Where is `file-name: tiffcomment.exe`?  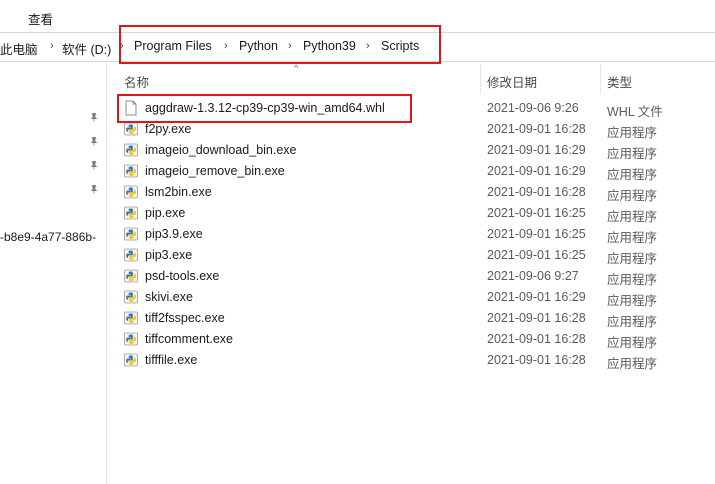 file-name: tiffcomment.exe is located at coordinates (189, 339).